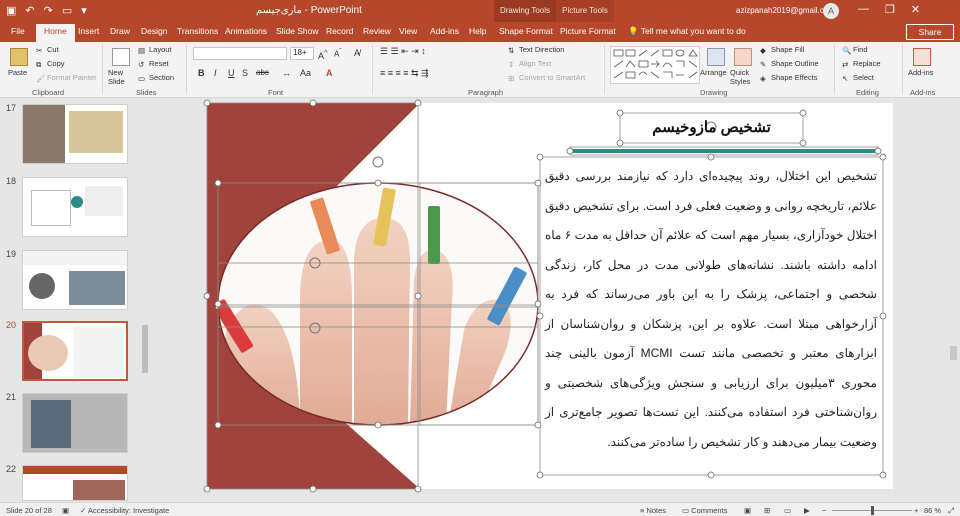  Describe the element at coordinates (655, 65) in the screenshot. I see `shapes-gallery` at that location.